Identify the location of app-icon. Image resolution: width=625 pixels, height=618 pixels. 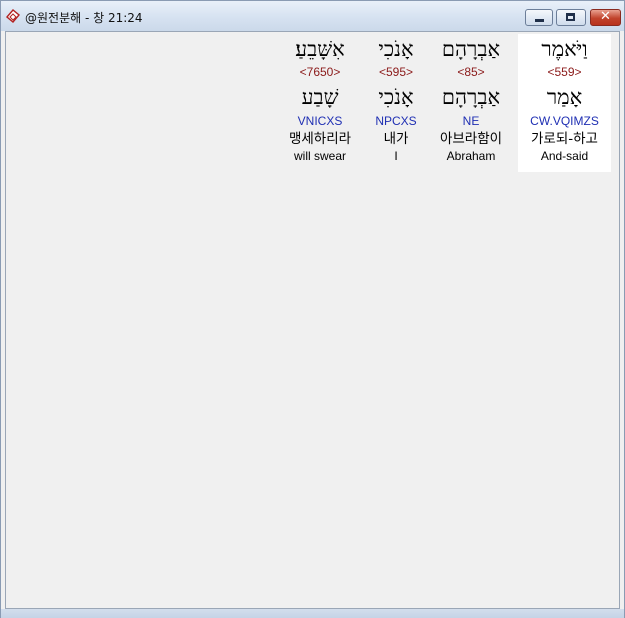
(13, 16).